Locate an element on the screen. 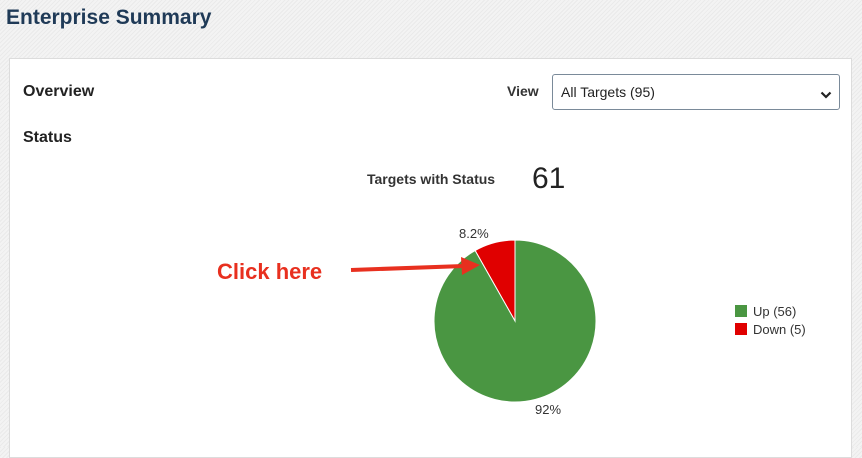 The height and width of the screenshot is (458, 862). legend-item-down: Down (5) is located at coordinates (770, 331).